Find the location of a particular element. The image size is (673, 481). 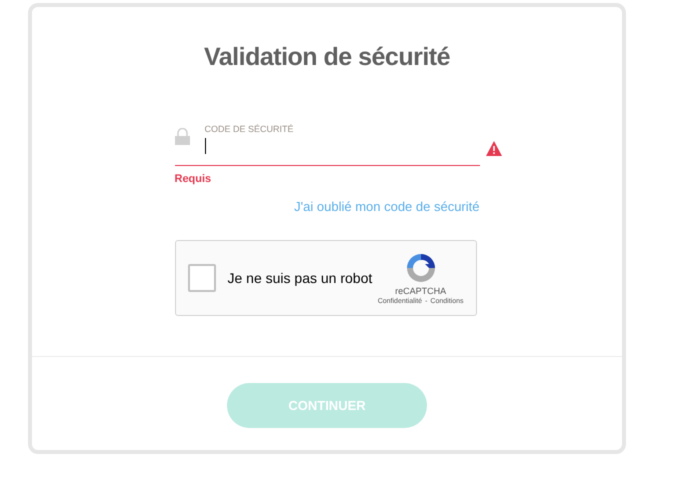

page-title: Validation de sécurité is located at coordinates (327, 57).